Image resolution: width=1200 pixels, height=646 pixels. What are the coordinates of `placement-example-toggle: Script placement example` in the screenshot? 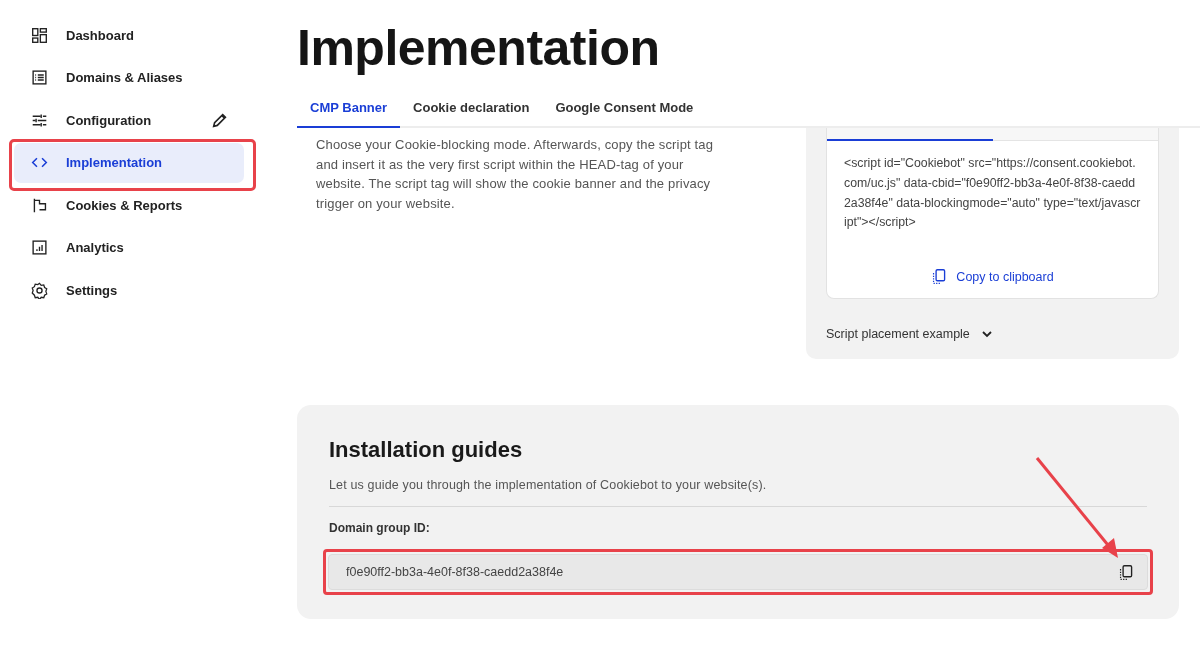 It's located at (909, 334).